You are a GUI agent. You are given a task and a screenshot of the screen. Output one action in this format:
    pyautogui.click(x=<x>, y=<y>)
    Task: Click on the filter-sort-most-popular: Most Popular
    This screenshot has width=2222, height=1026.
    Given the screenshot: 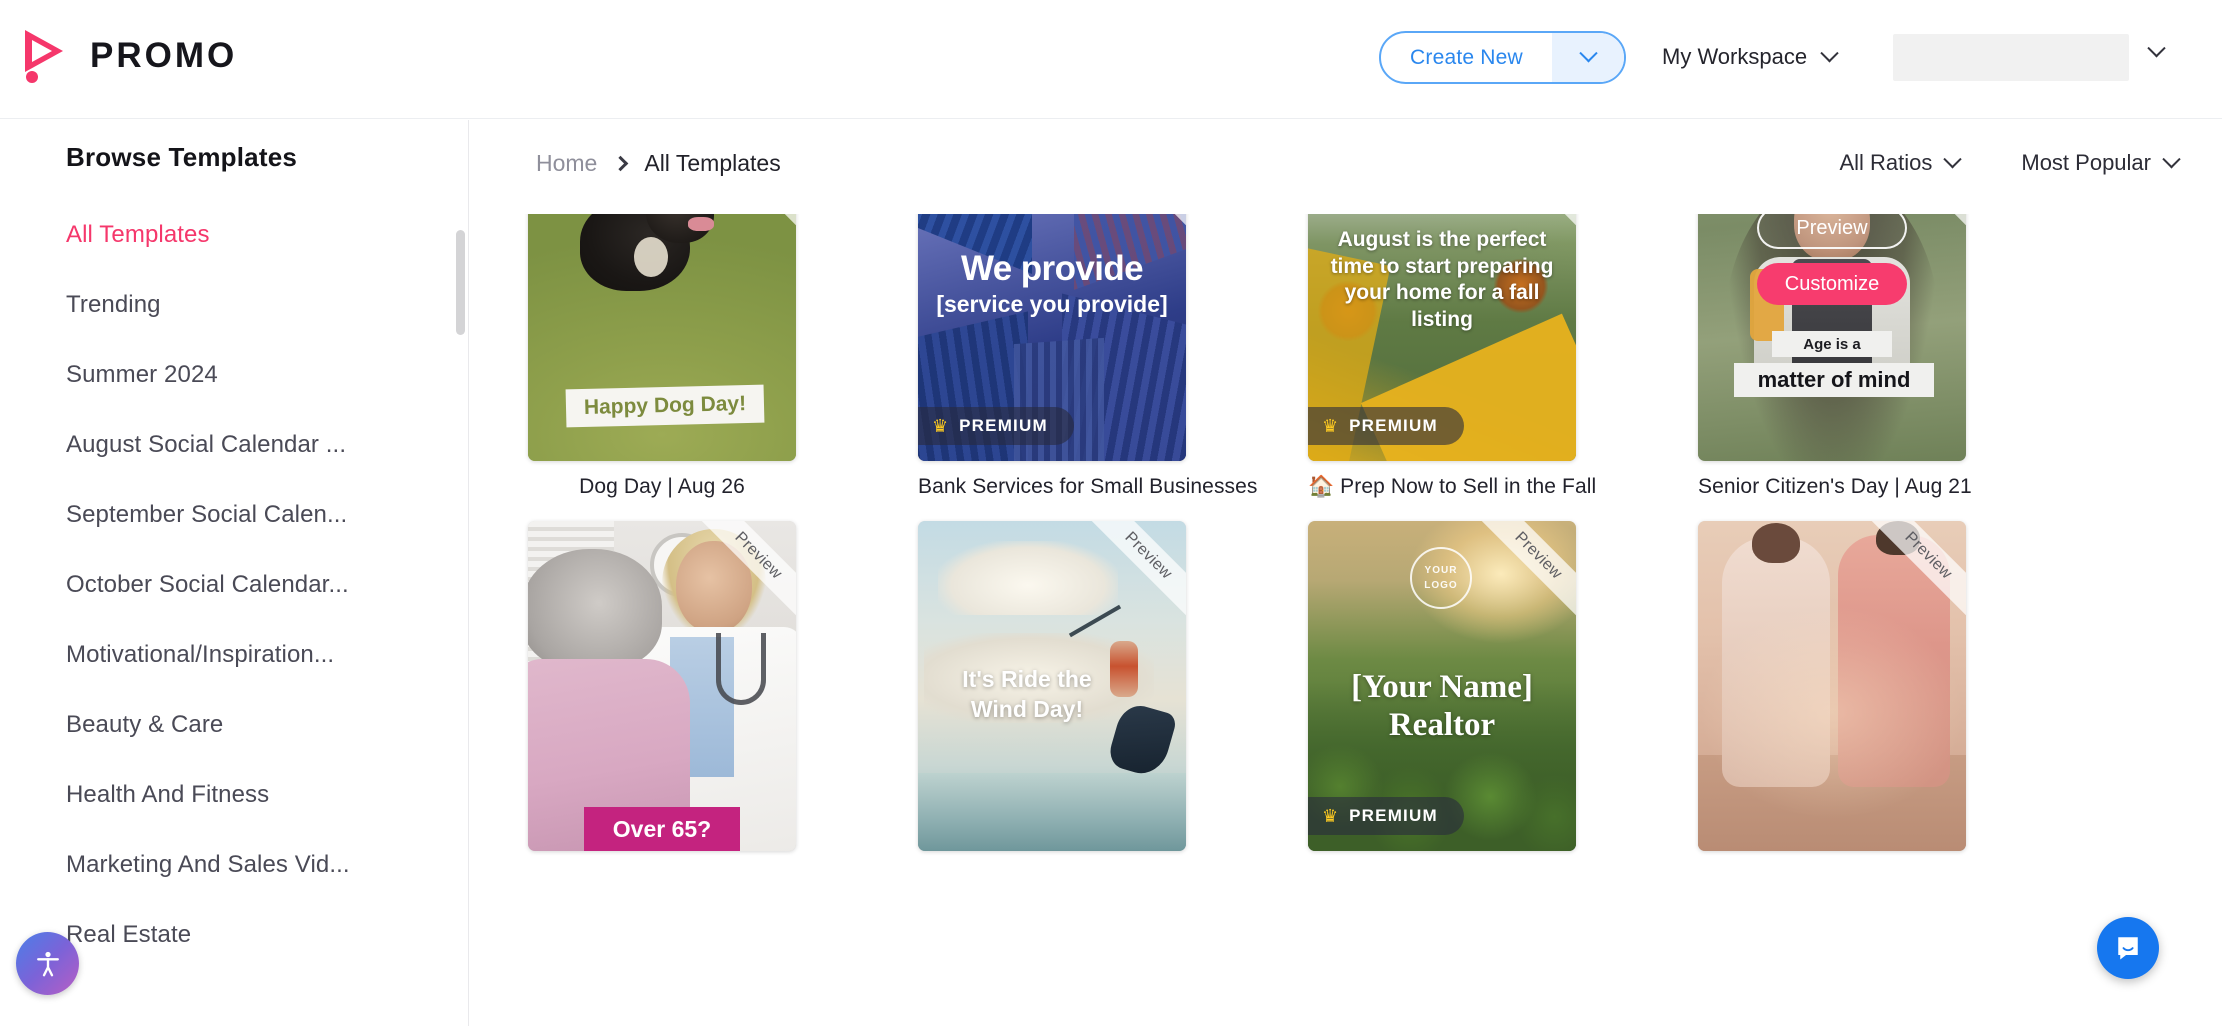 What is the action you would take?
    pyautogui.click(x=2101, y=162)
    